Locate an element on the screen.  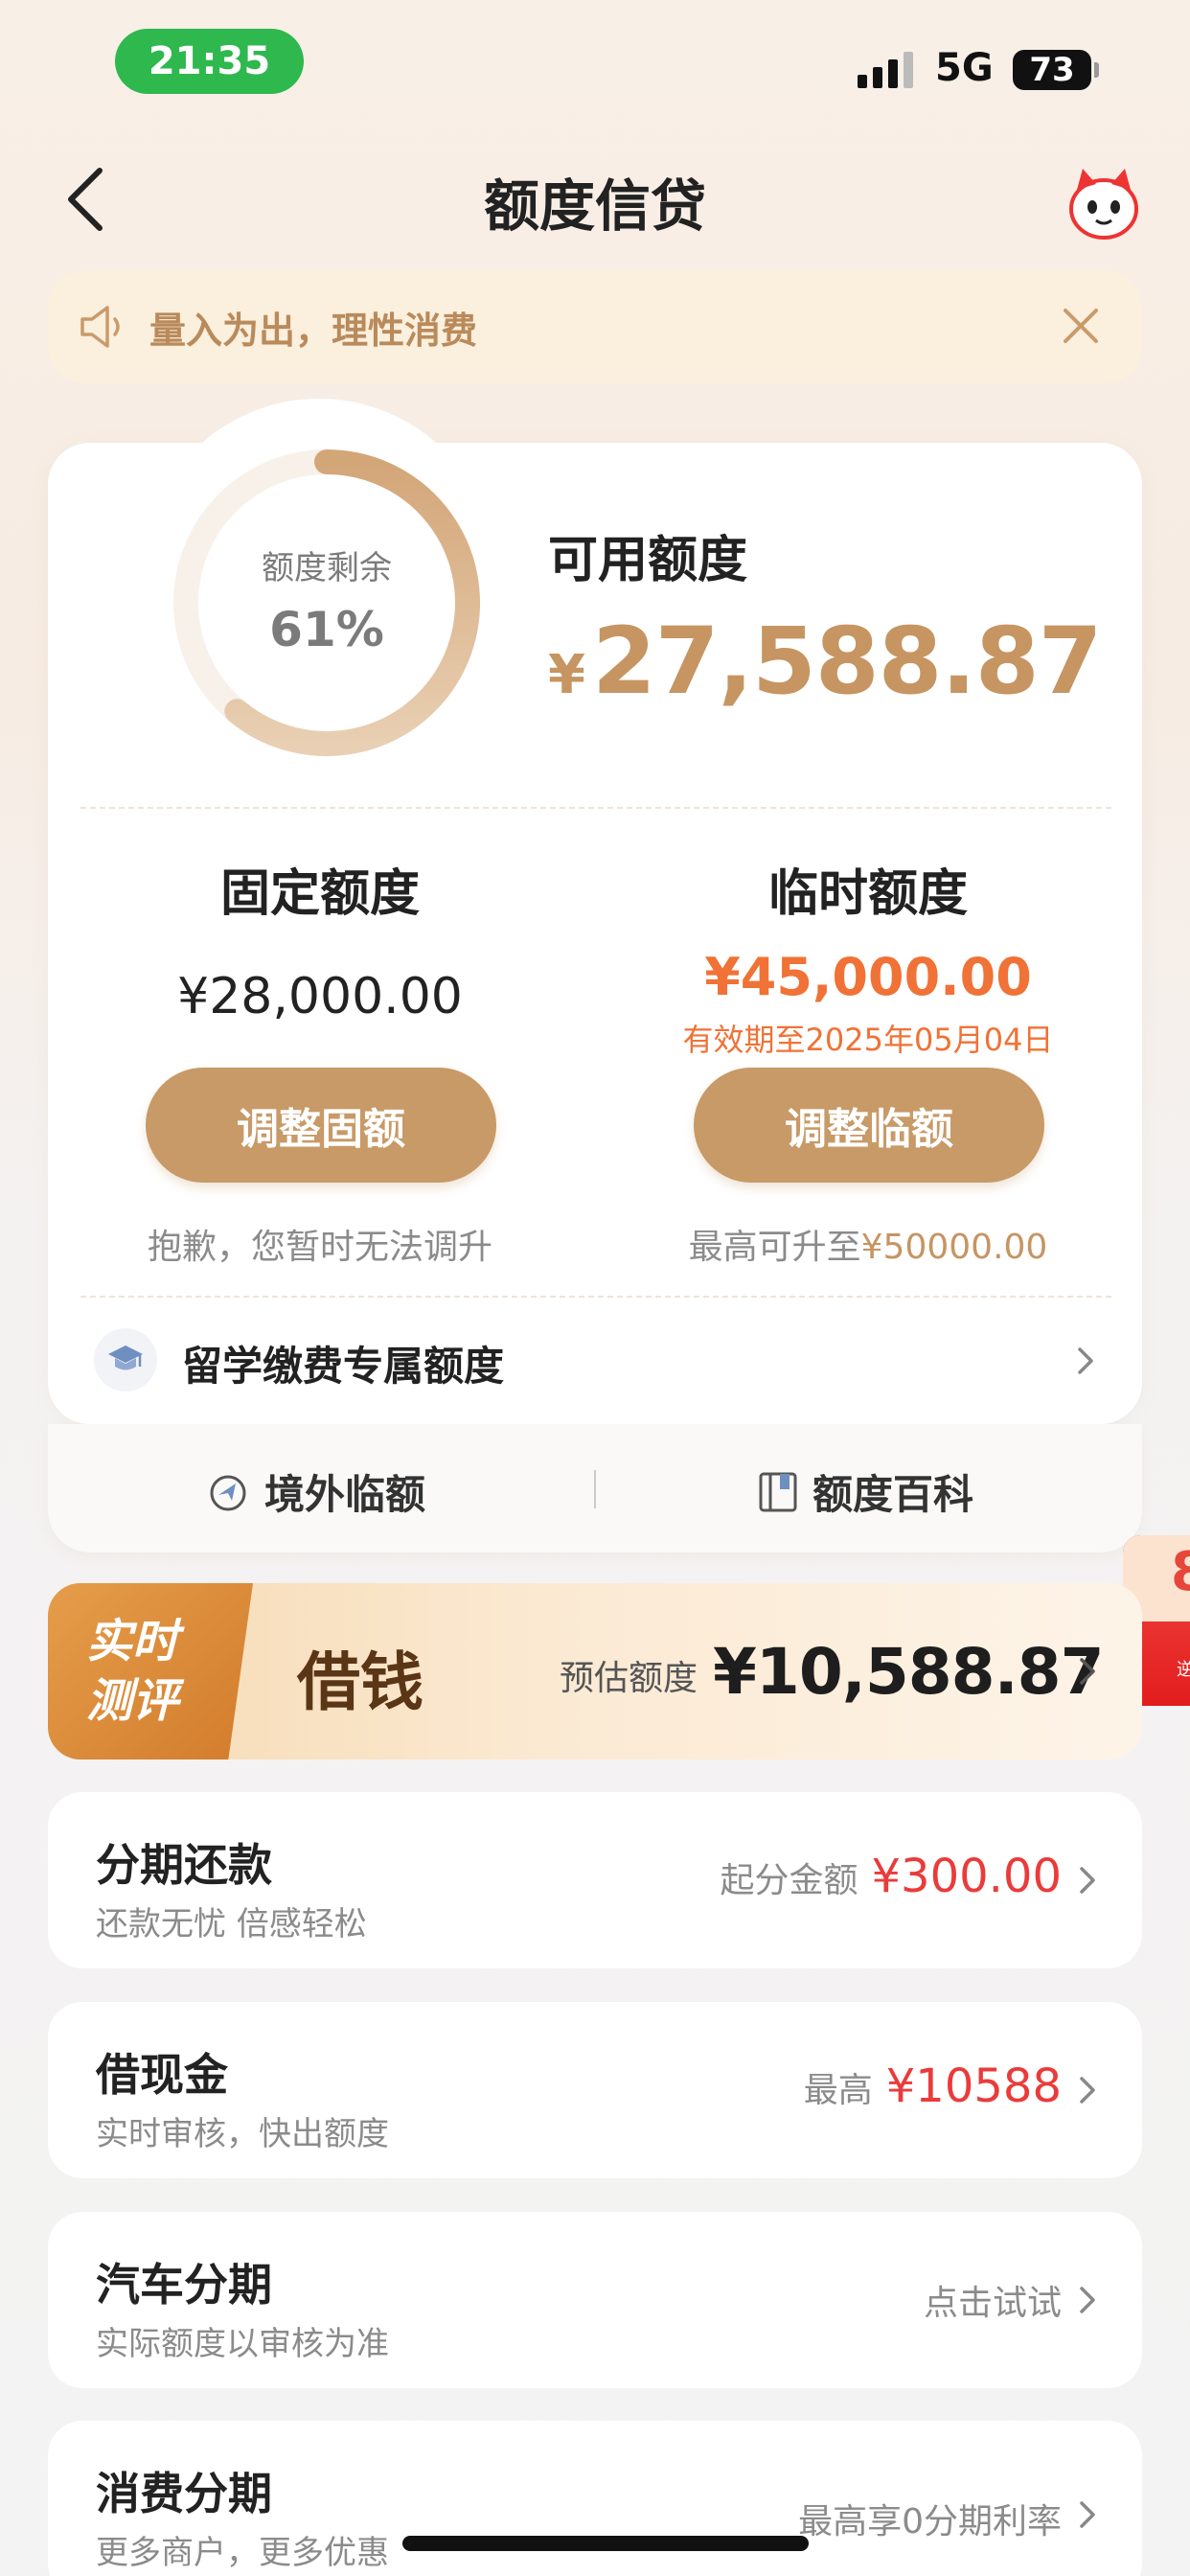
list-item-consumer-installment: 消费分期 更多商户，更多优惠 最高享0分期利率 is located at coordinates (595, 2498).